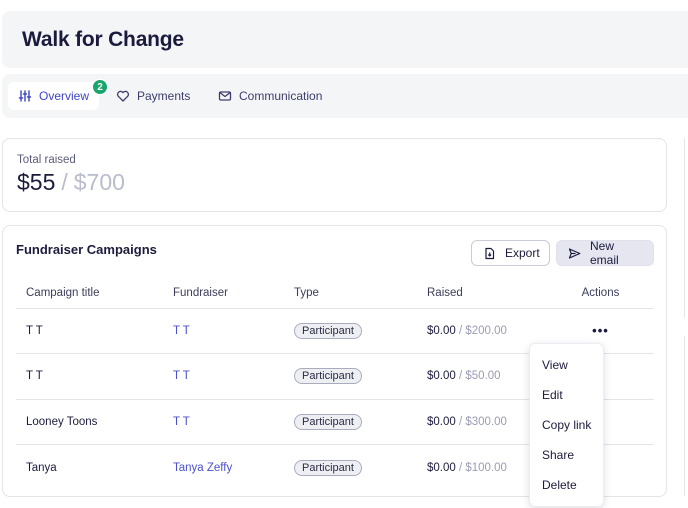 The image size is (688, 508). I want to click on menu-item-share: Share, so click(558, 455).